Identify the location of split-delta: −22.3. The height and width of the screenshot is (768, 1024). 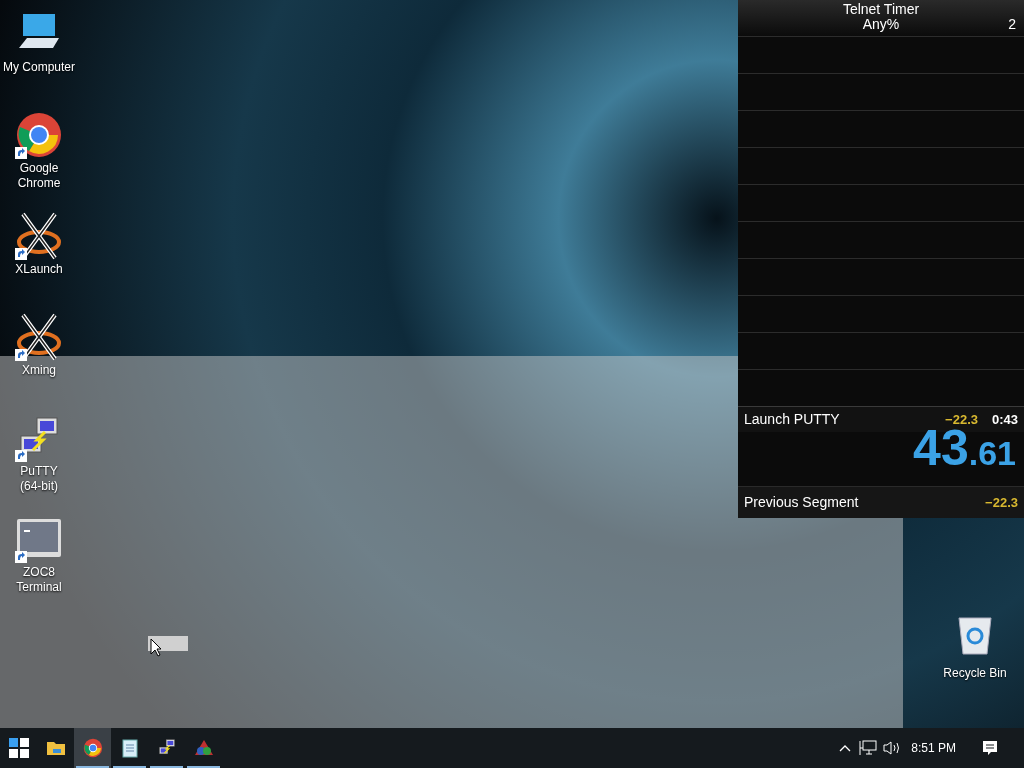
(961, 419).